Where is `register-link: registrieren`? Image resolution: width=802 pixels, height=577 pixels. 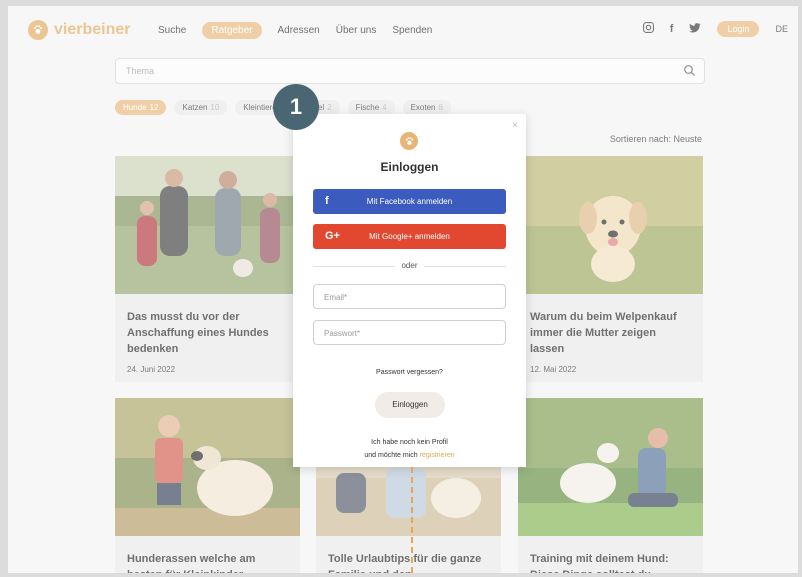
register-link: registrieren is located at coordinates (437, 455).